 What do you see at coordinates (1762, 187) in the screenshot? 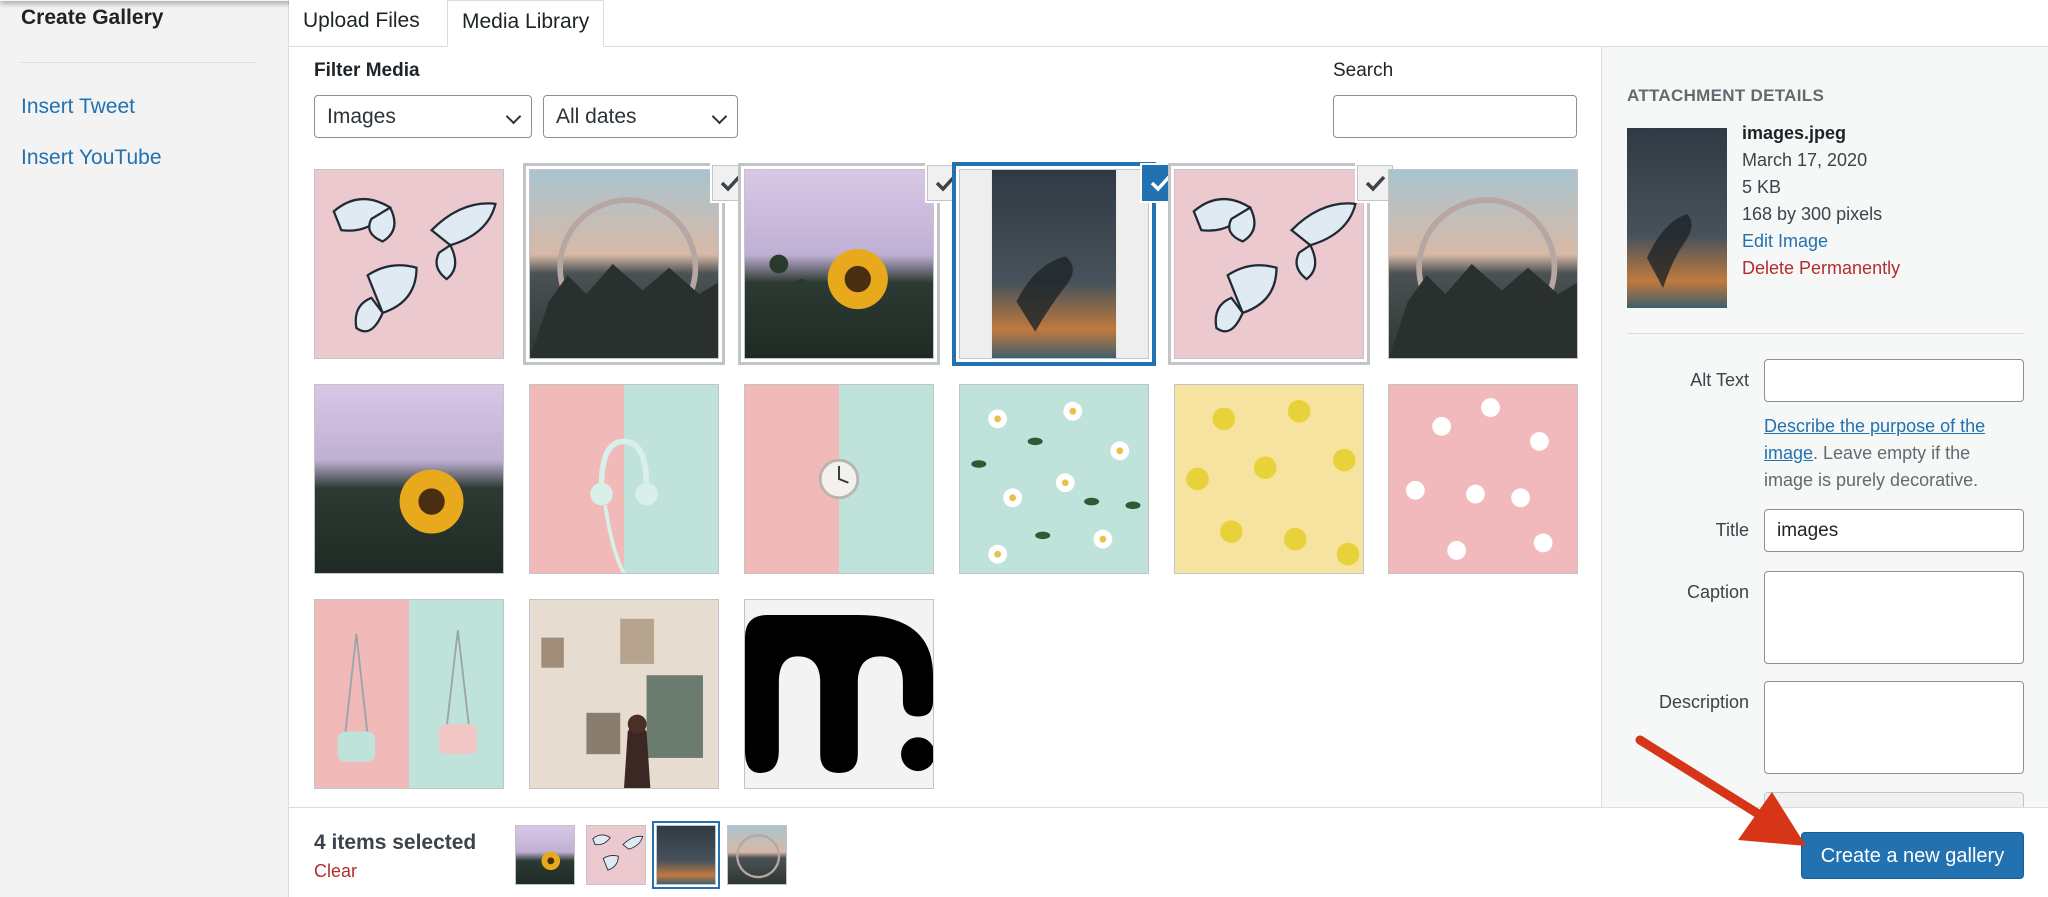
I see `attachment-size: 5 KB` at bounding box center [1762, 187].